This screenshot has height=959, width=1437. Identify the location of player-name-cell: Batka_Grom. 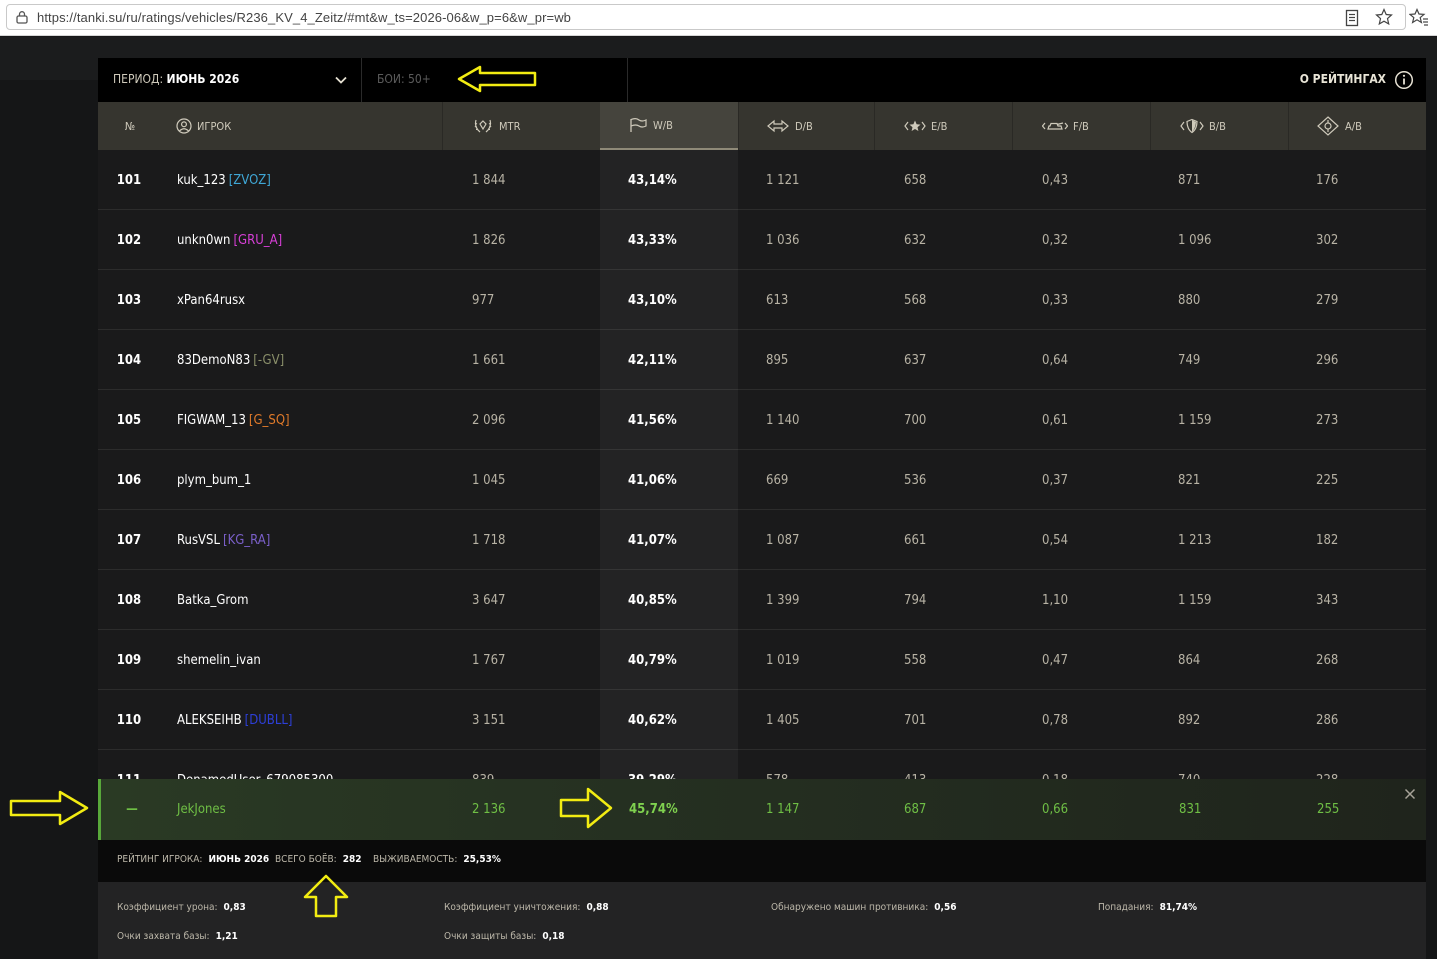
(212, 600).